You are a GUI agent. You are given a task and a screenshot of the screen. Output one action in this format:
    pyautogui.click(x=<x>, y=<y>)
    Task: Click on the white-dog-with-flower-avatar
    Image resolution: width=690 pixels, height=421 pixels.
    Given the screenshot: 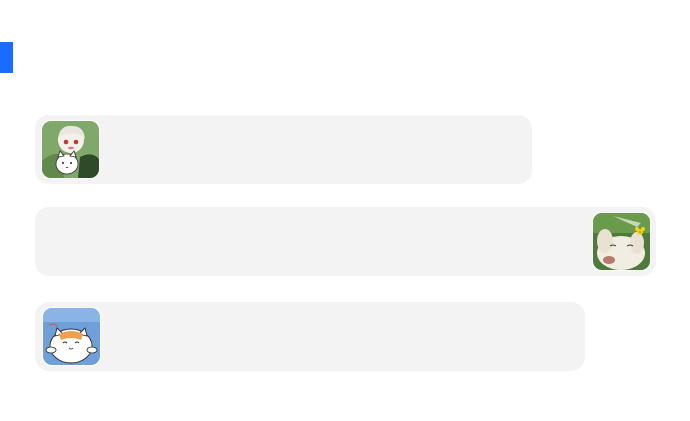 What is the action you would take?
    pyautogui.click(x=621, y=241)
    